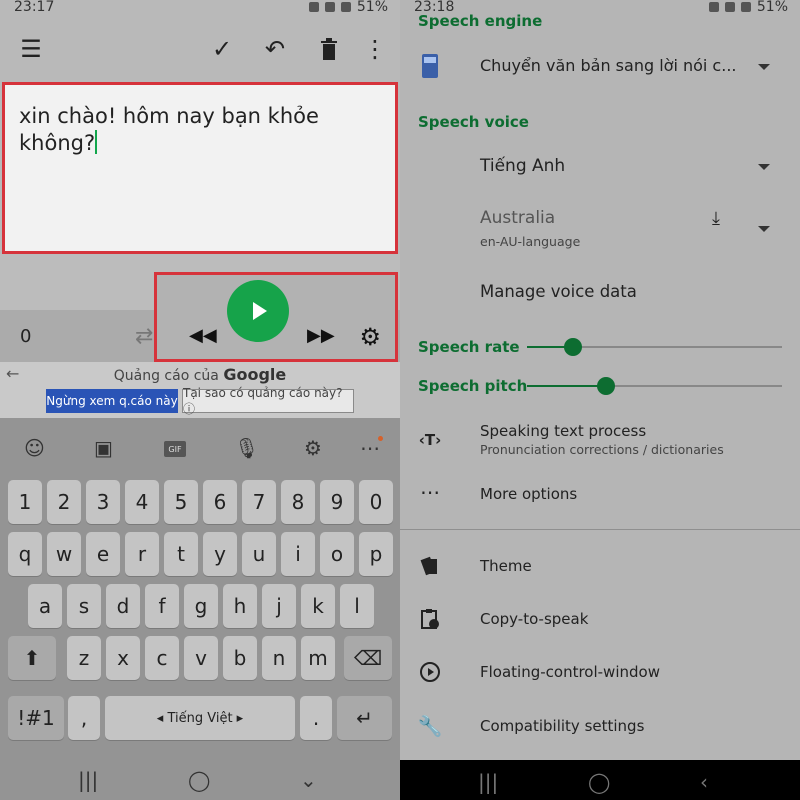 The height and width of the screenshot is (800, 800). What do you see at coordinates (64, 502) in the screenshot?
I see `digits-key-2: 2` at bounding box center [64, 502].